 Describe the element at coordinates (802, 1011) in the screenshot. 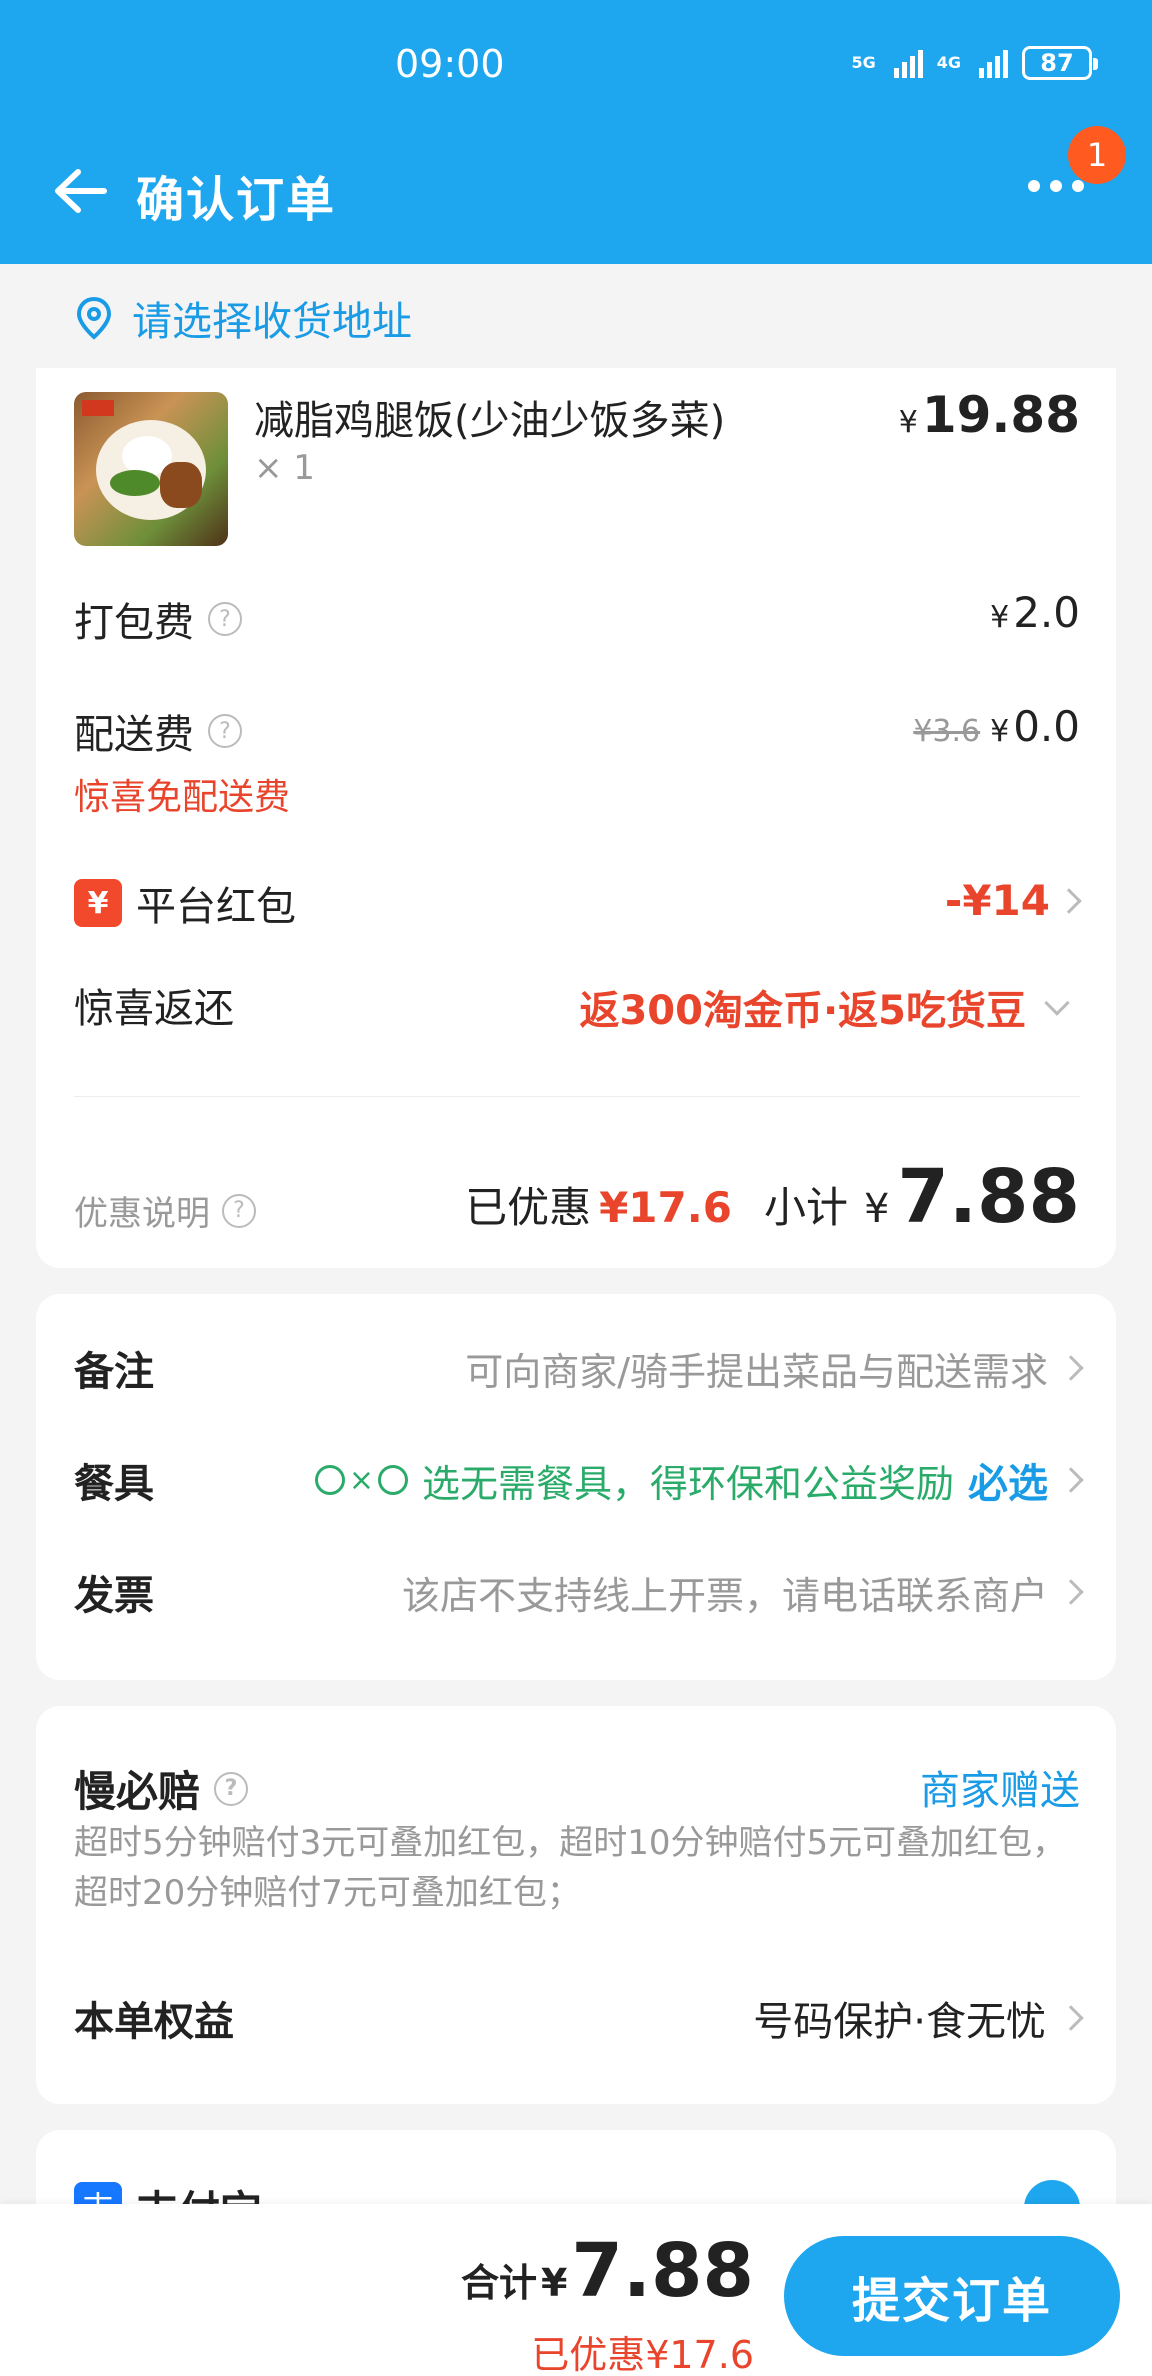

I see `rebate-text: 返300淘金币·返5吃货豆` at that location.